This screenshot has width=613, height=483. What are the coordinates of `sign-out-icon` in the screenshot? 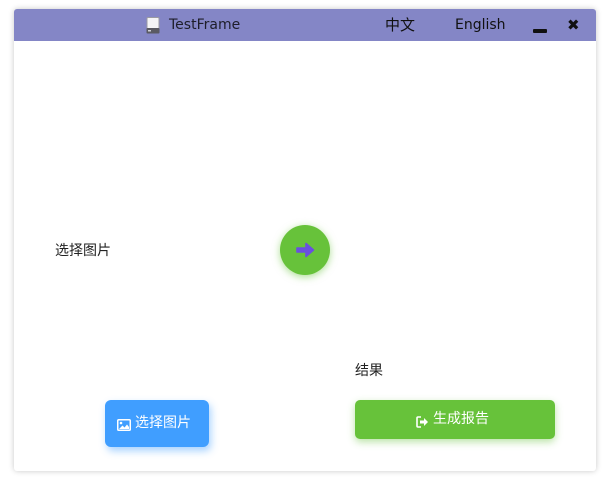 It's located at (422, 422).